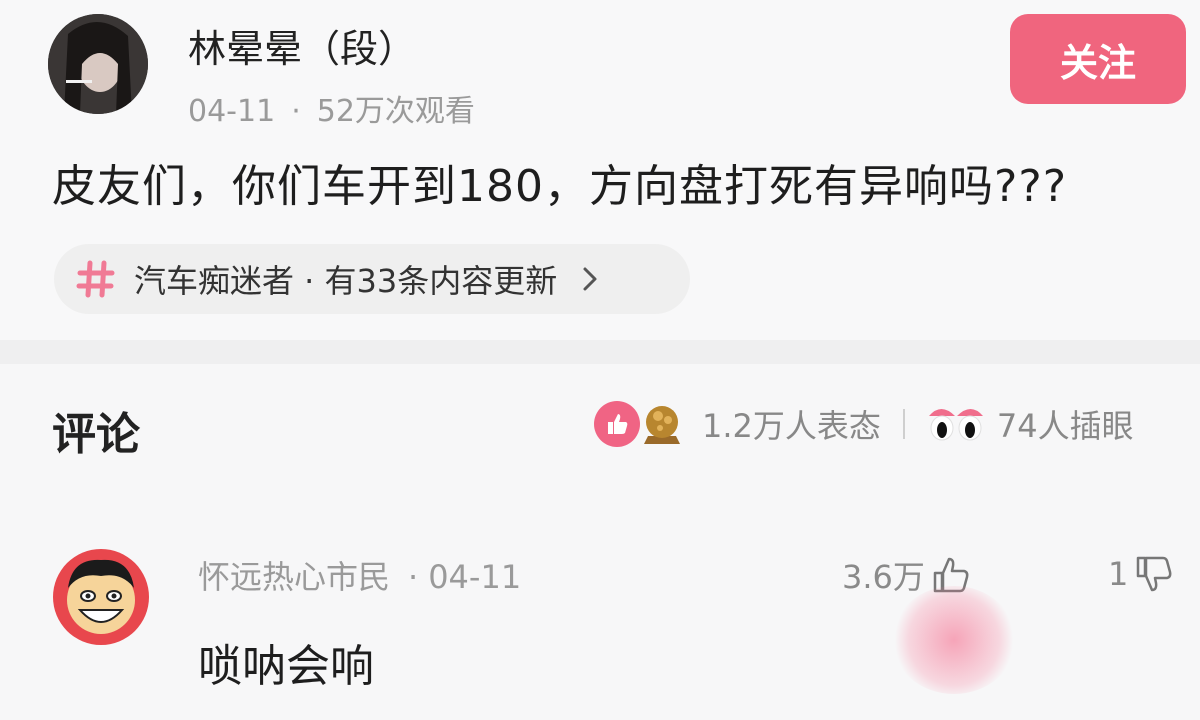  What do you see at coordinates (98, 64) in the screenshot?
I see `author-avatar` at bounding box center [98, 64].